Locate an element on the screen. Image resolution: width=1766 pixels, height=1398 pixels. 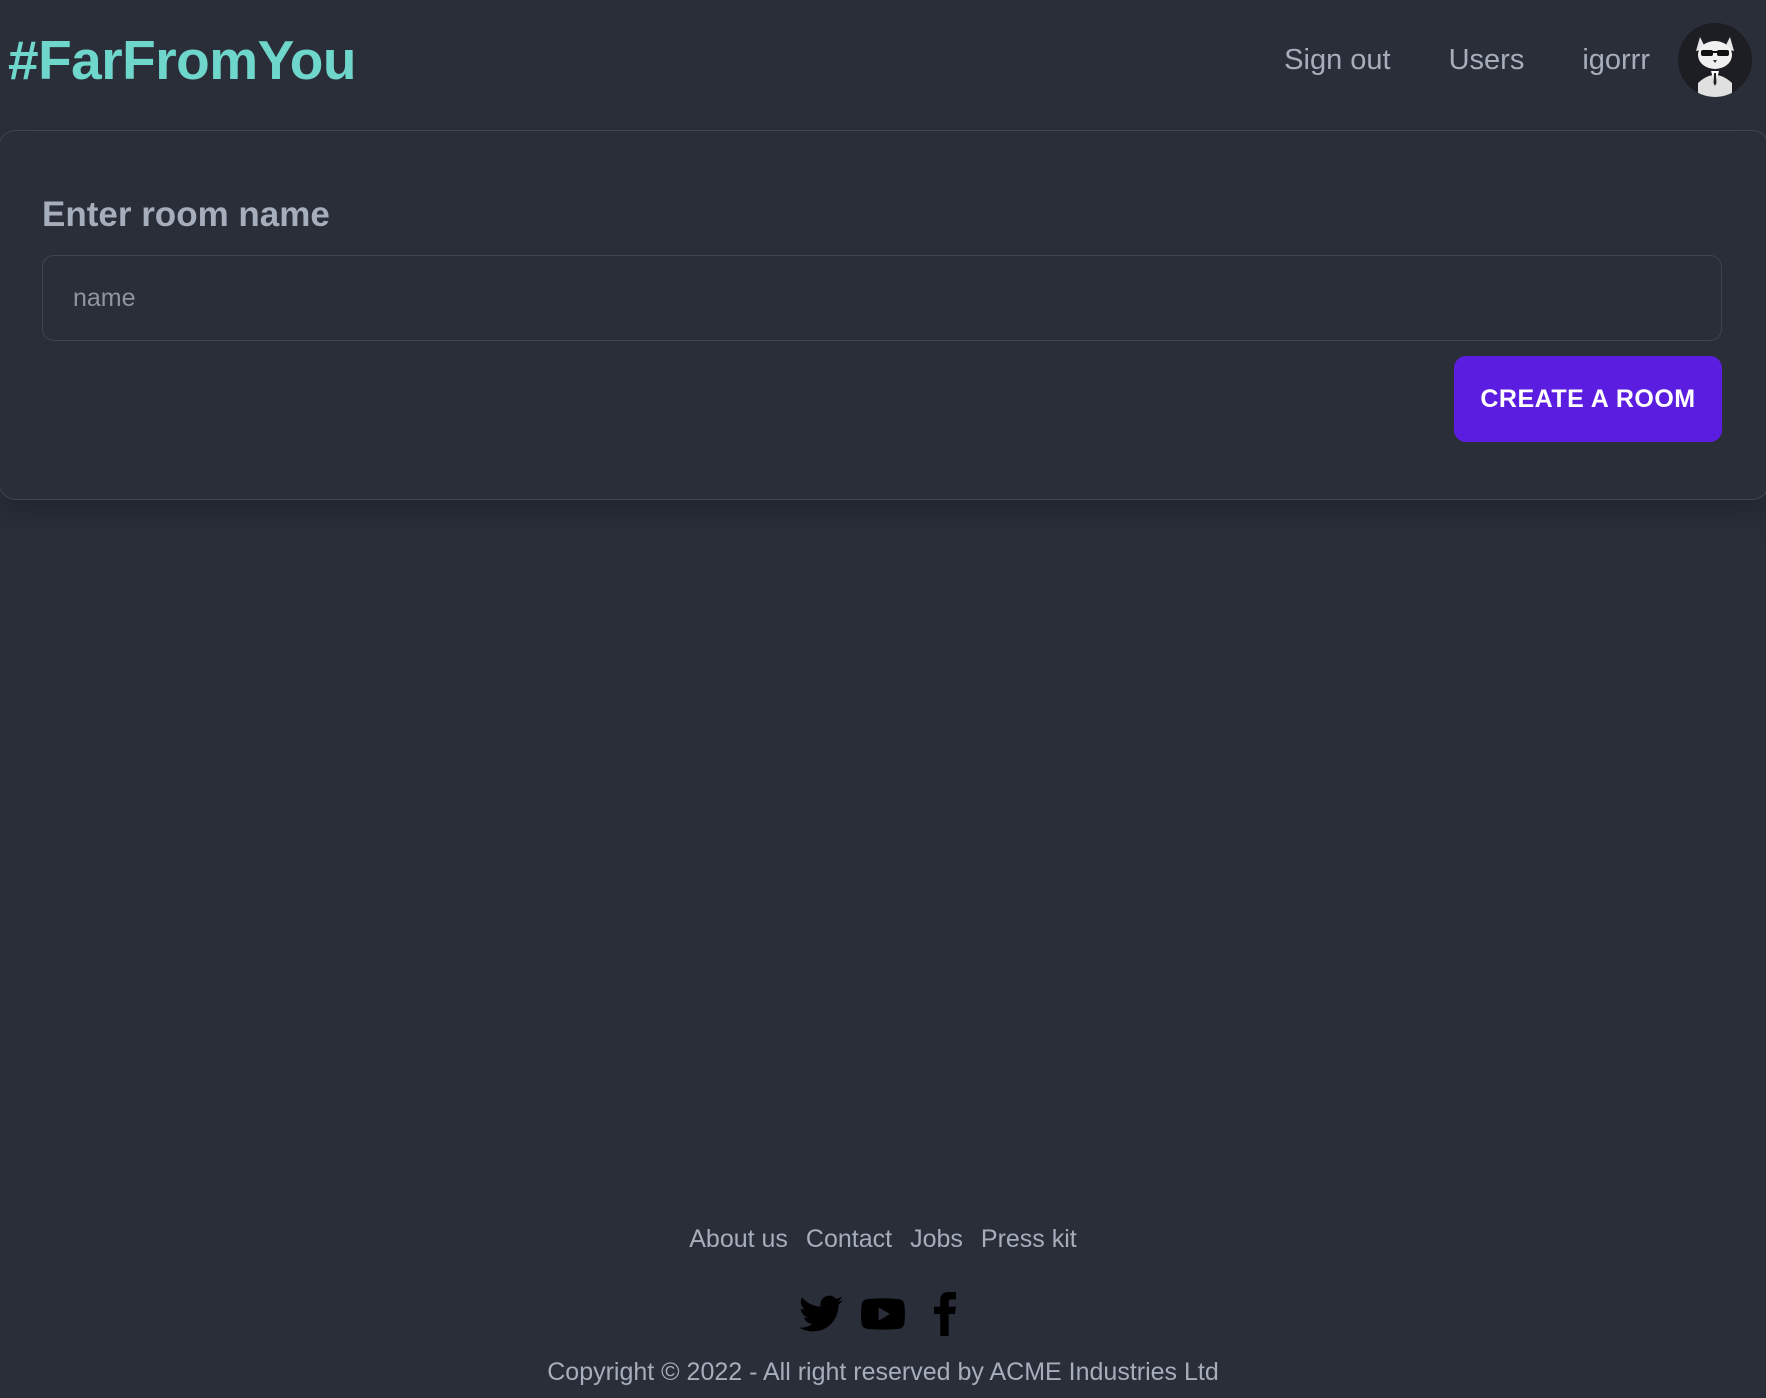
cat-in-suit-avatar-icon is located at coordinates (1715, 60).